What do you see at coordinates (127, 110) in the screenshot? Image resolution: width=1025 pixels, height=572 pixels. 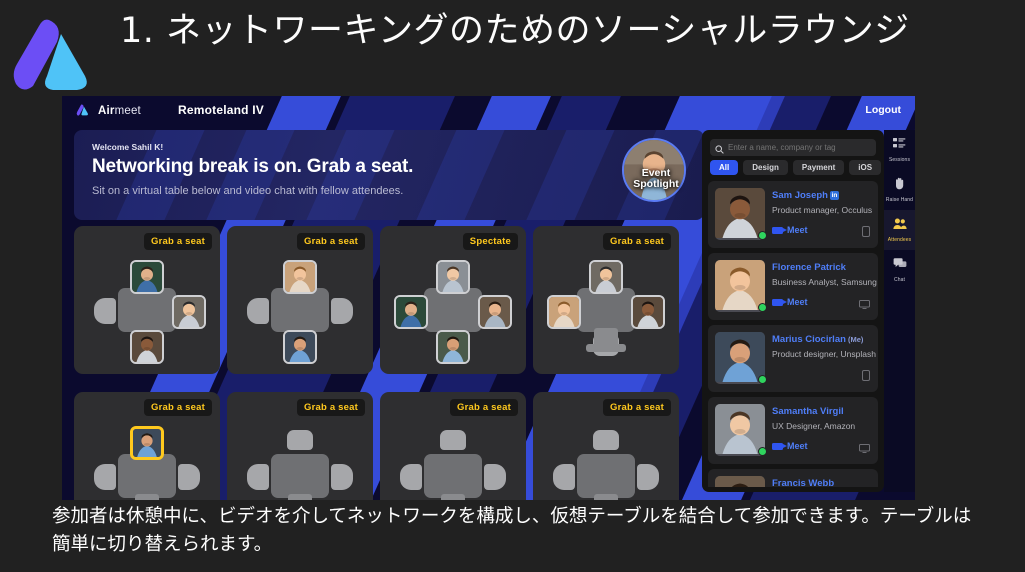 I see `brand-name-light: meet` at bounding box center [127, 110].